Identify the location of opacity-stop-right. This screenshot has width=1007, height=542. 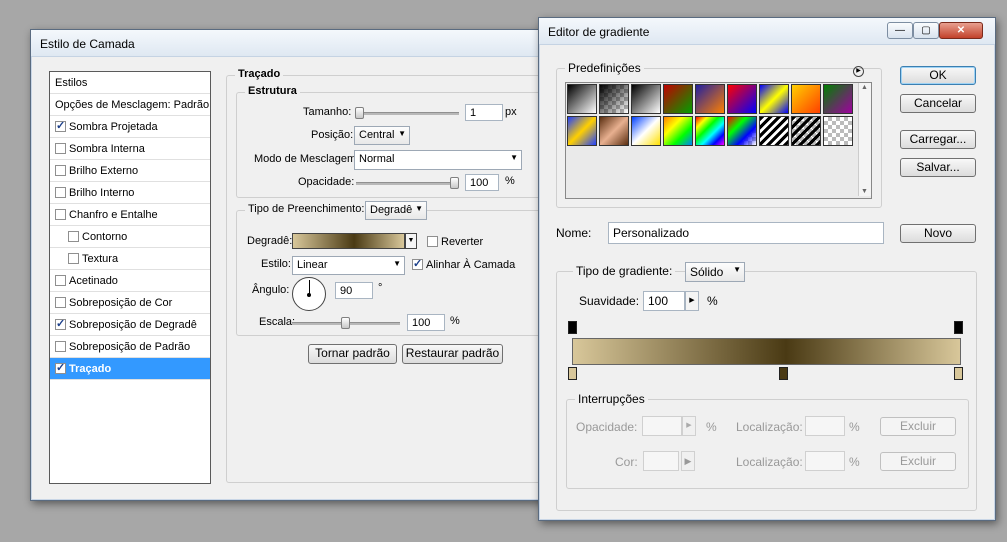
(958, 327).